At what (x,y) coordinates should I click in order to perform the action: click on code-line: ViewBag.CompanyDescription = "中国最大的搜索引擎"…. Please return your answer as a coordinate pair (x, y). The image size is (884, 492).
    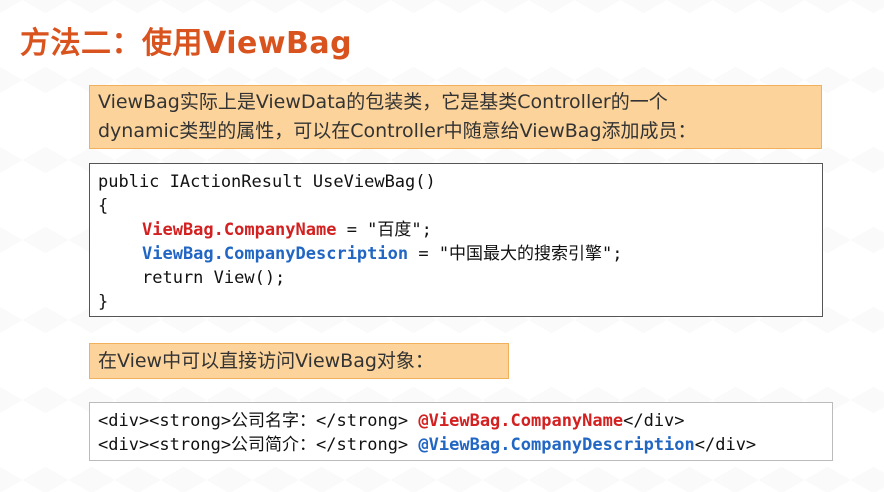
    Looking at the image, I should click on (460, 254).